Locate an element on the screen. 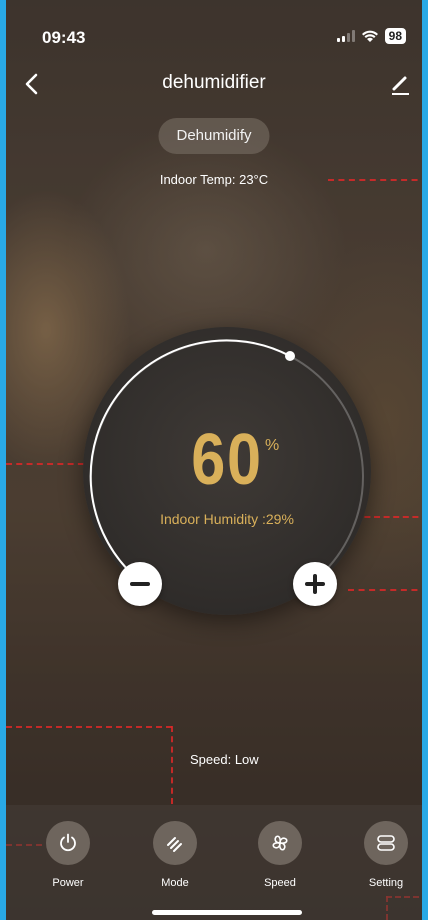  dial-handle is located at coordinates (290, 356).